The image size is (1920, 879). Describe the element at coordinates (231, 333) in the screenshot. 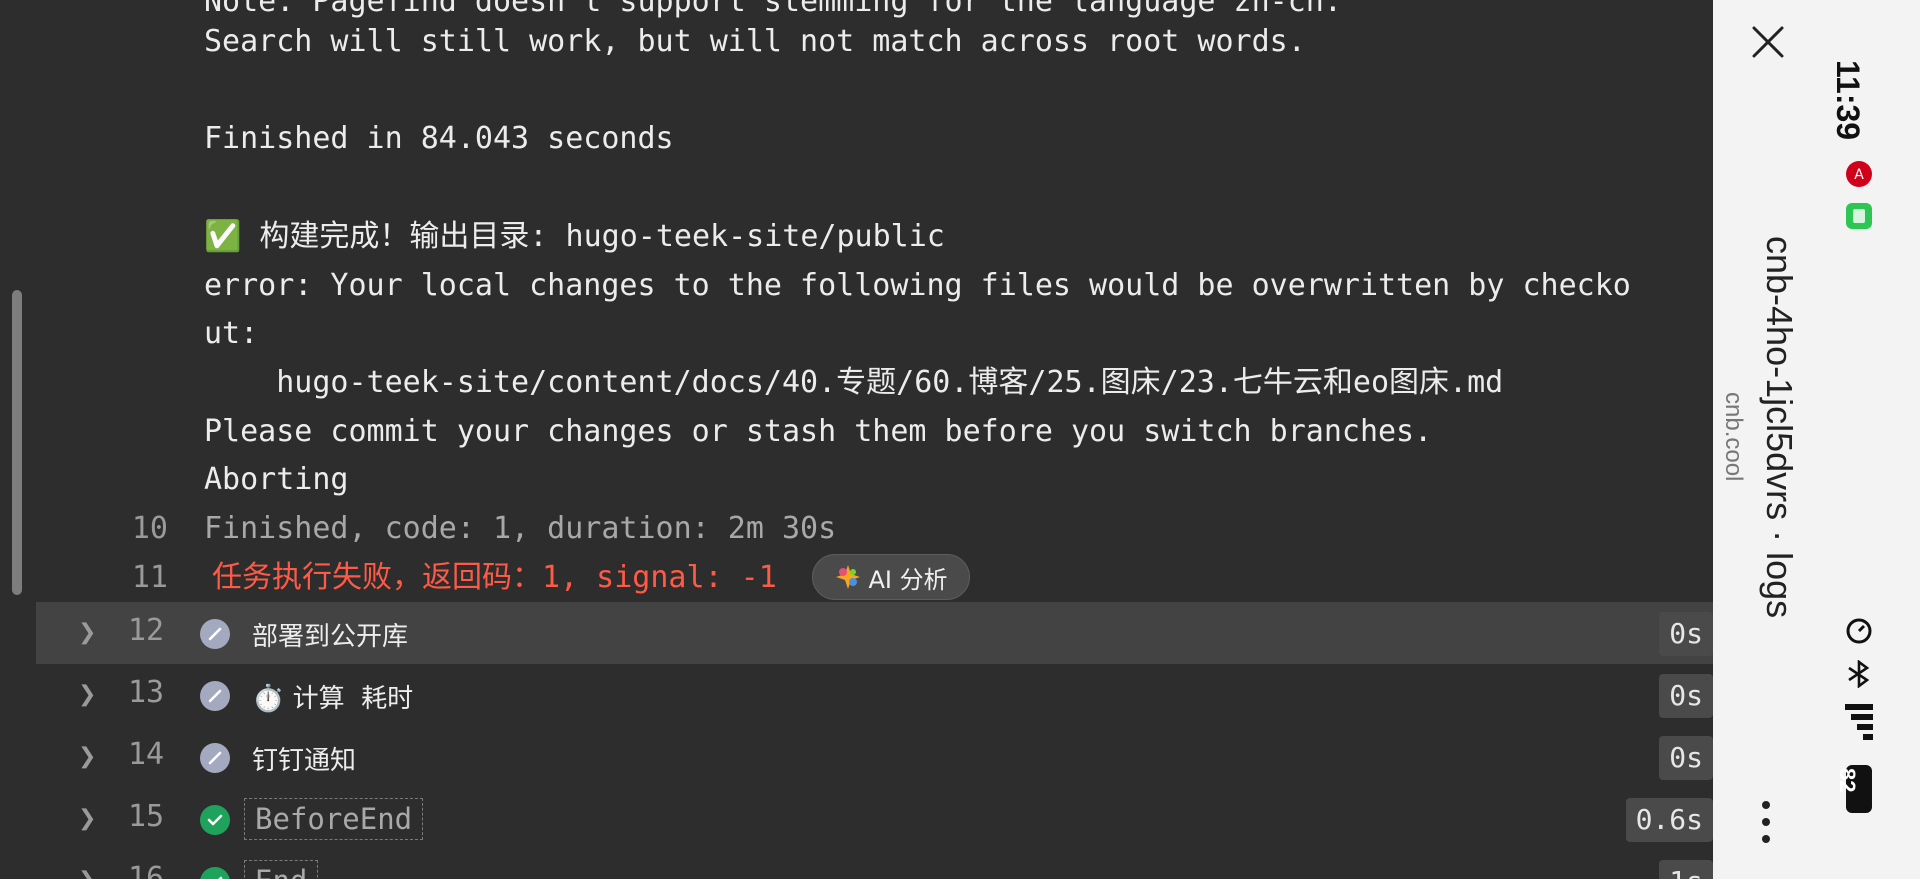

I see `log-line: ut:` at that location.